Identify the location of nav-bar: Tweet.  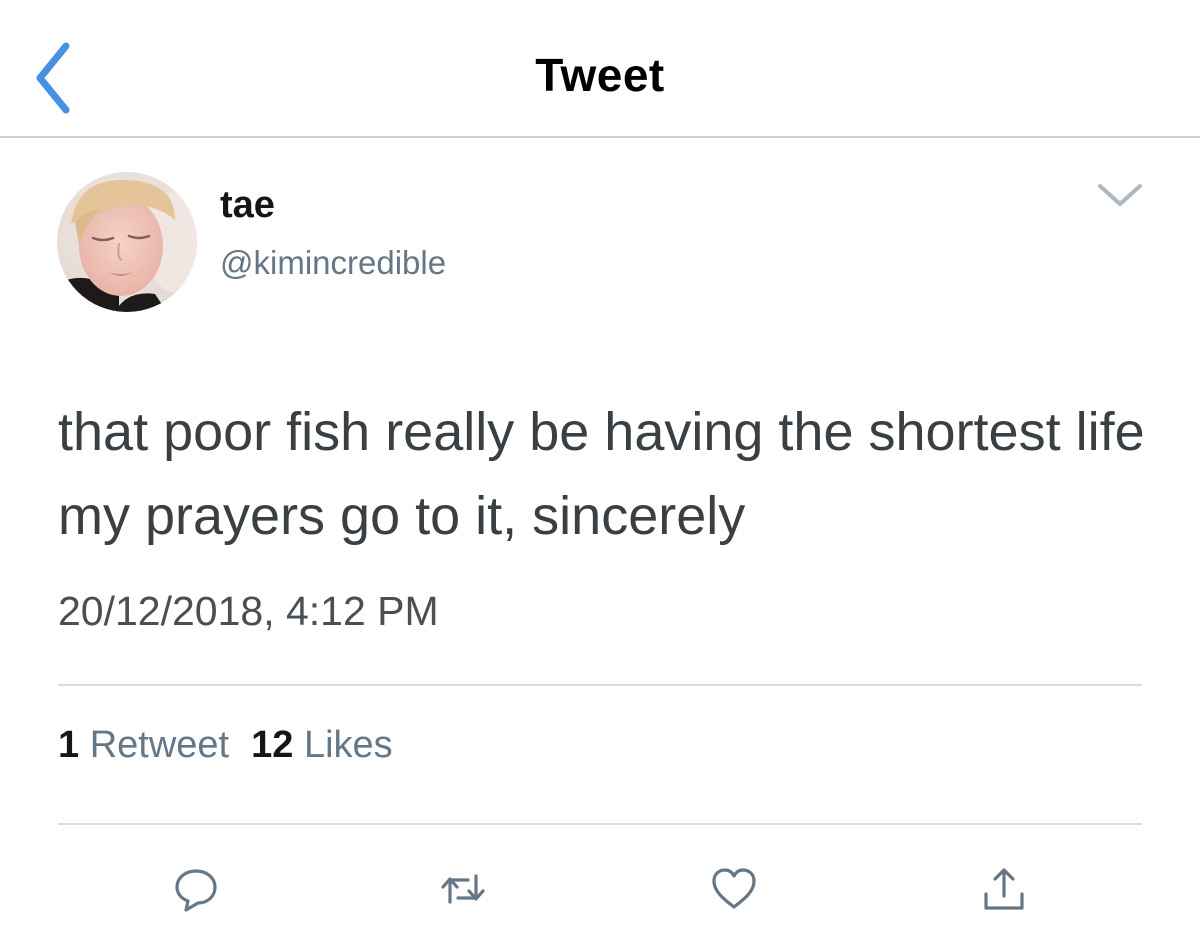
(600, 69).